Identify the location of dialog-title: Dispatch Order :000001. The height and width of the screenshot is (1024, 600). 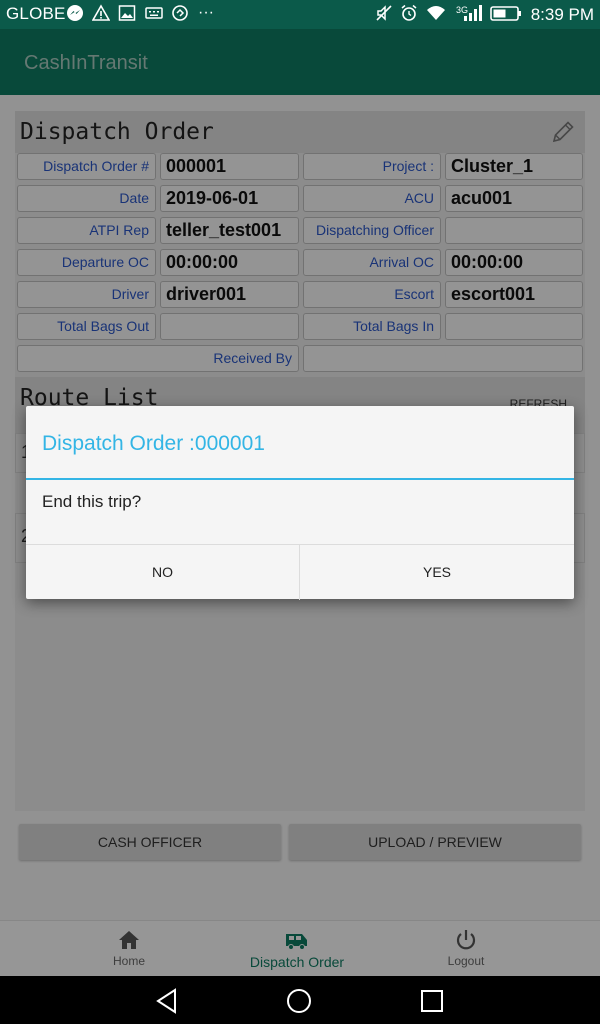
(153, 443).